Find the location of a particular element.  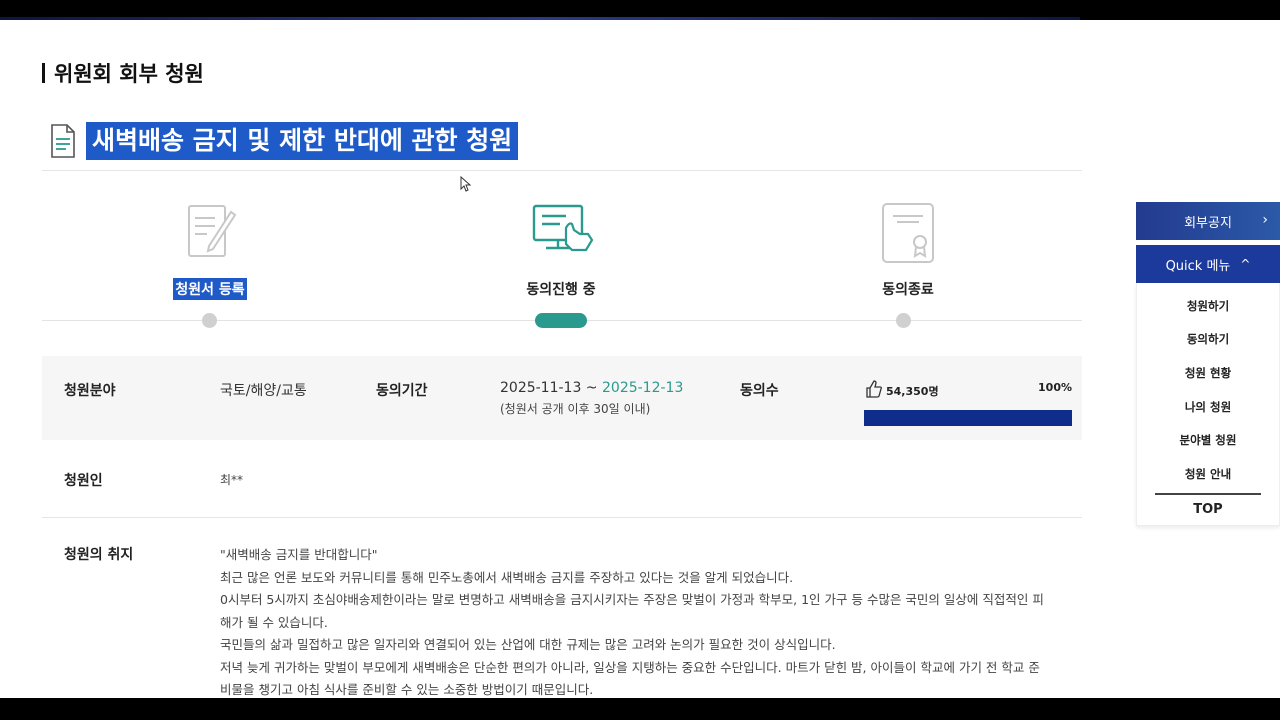

percent-value: 100% is located at coordinates (1055, 387).